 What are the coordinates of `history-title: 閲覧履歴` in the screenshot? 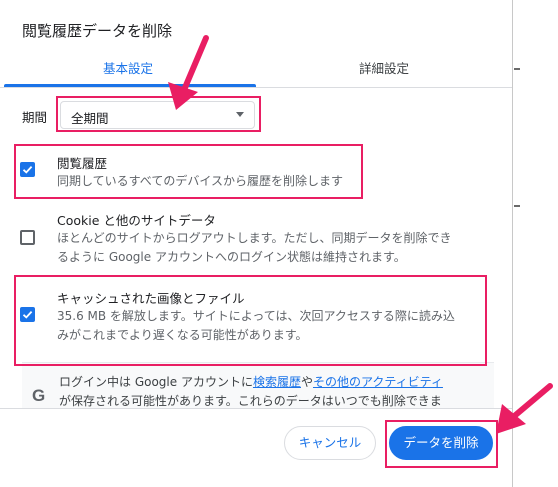 It's located at (82, 163).